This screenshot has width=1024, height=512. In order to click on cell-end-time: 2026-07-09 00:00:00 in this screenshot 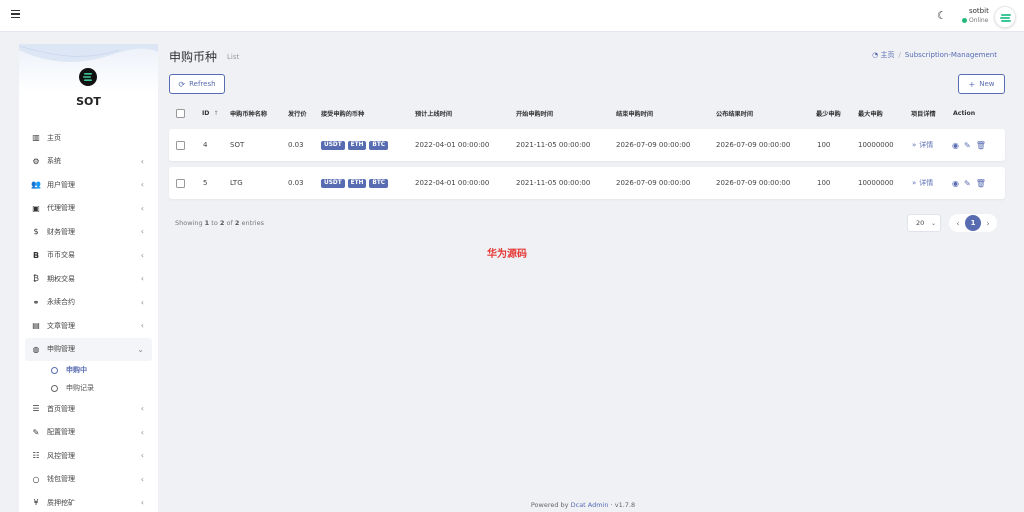, I will do `click(653, 145)`.